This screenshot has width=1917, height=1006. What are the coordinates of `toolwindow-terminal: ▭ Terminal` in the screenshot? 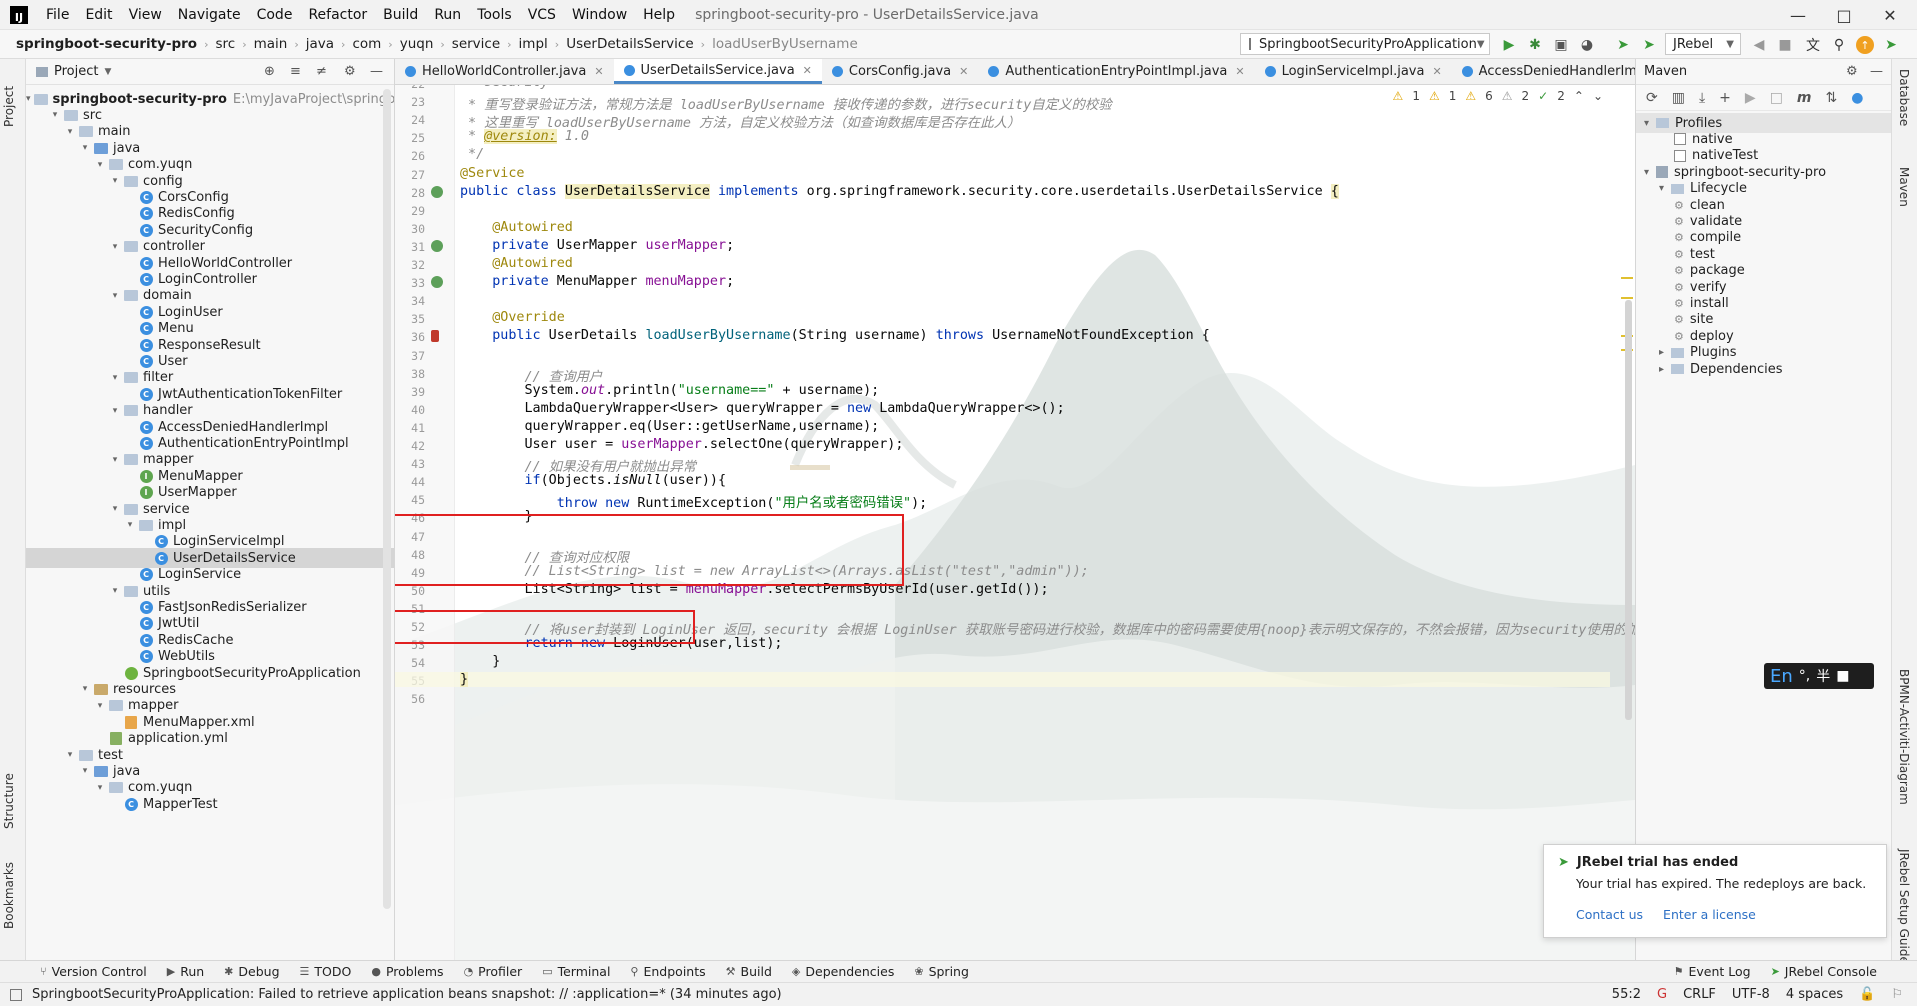 It's located at (576, 971).